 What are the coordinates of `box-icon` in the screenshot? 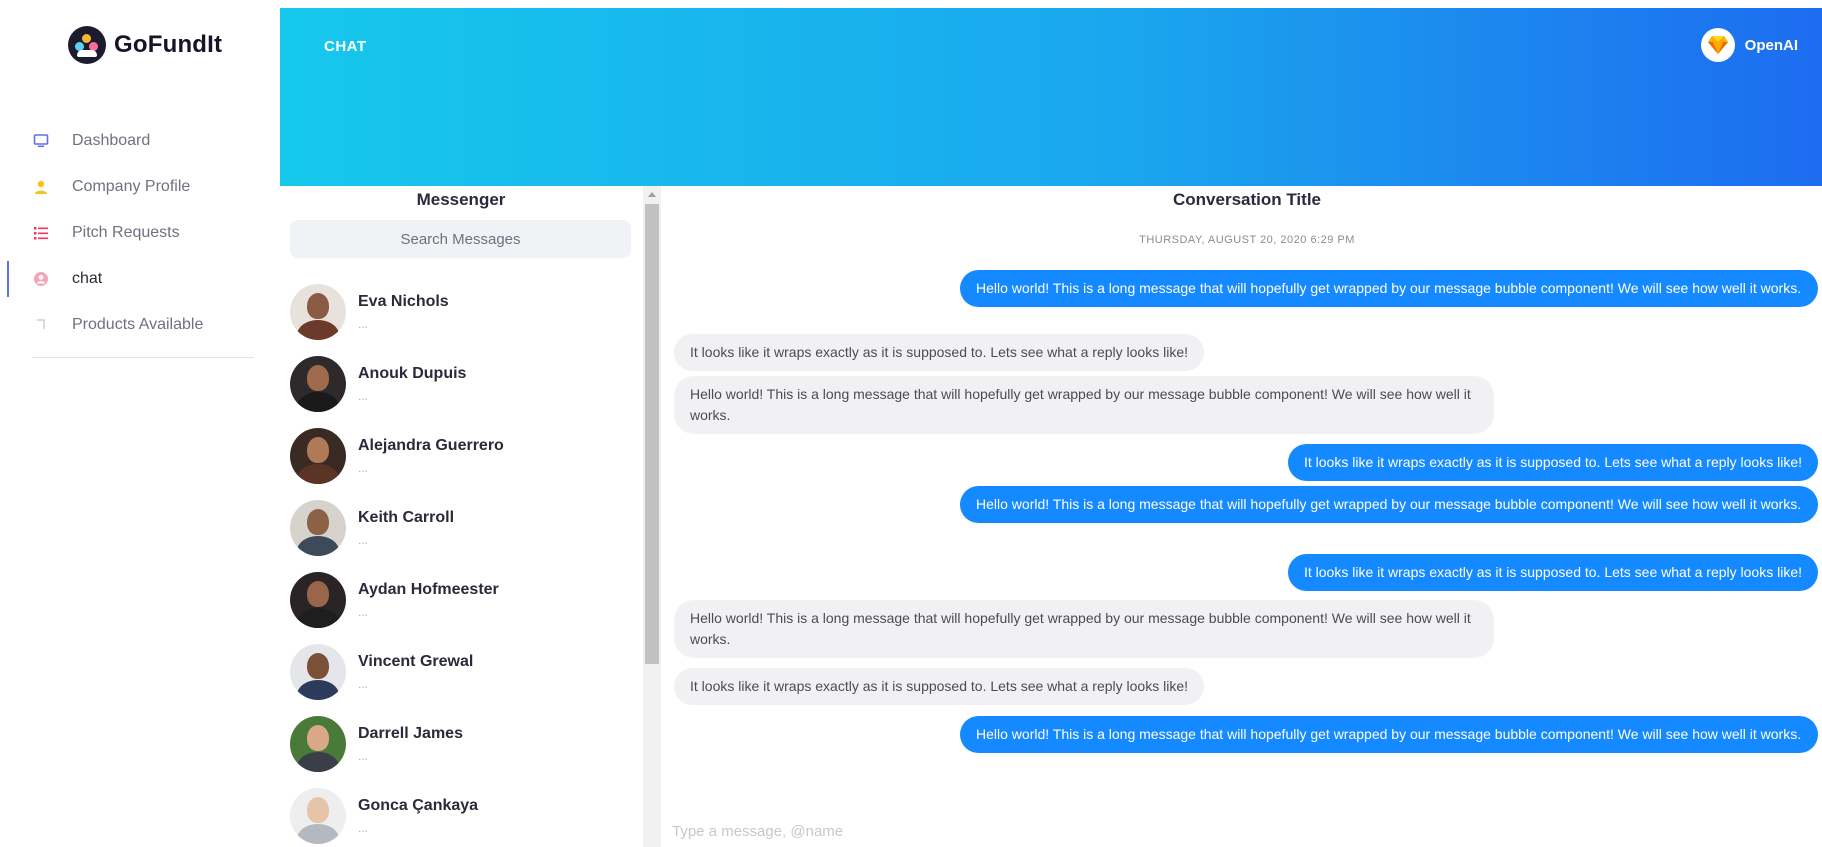 It's located at (41, 325).